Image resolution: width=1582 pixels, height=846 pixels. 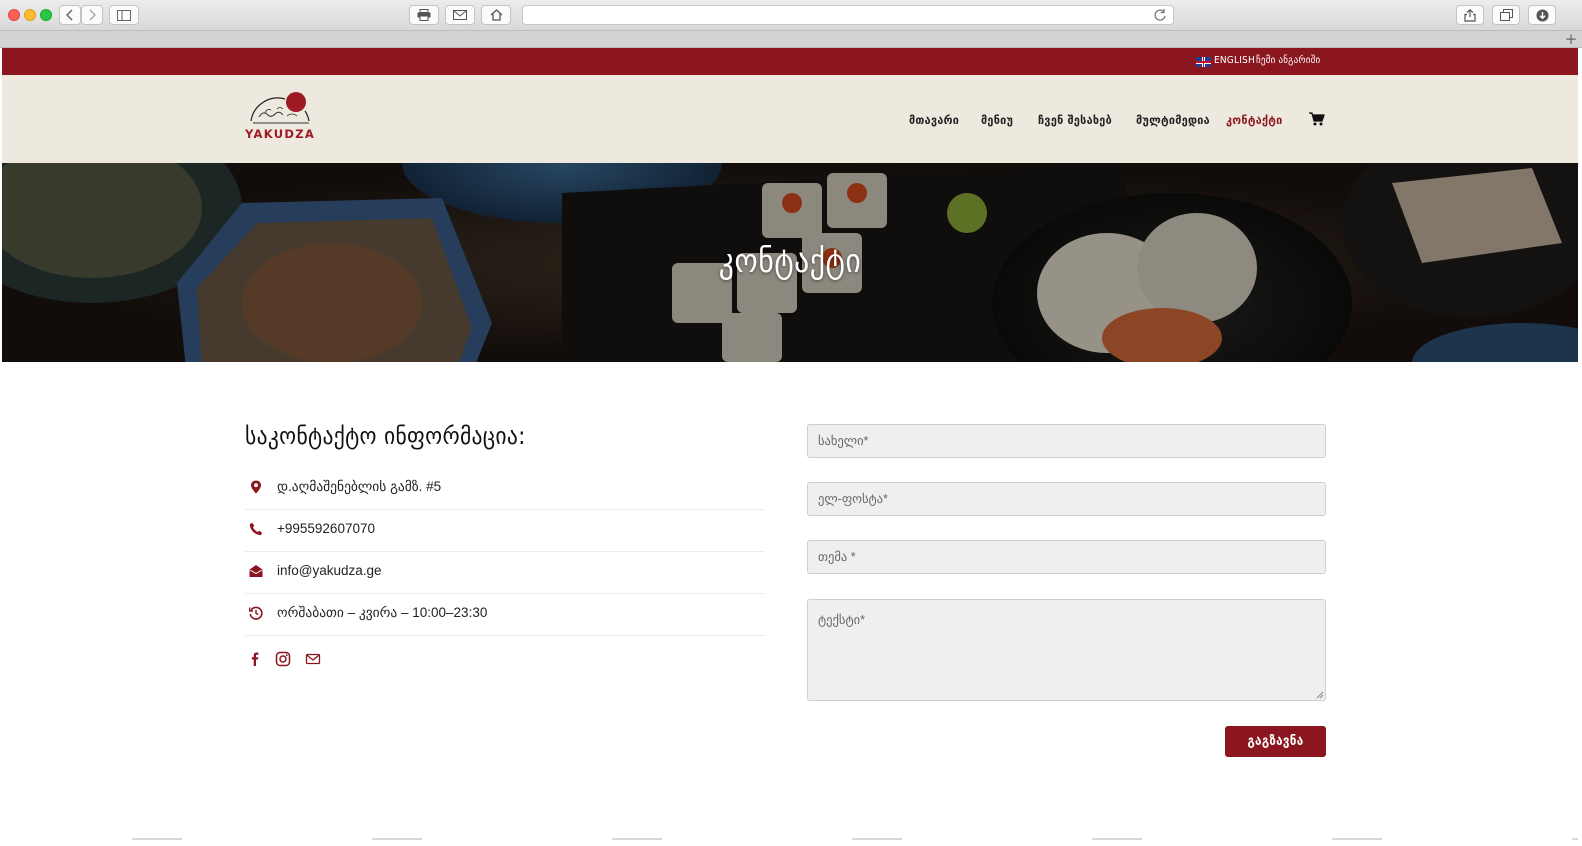 I want to click on history-clock-icon, so click(x=256, y=613).